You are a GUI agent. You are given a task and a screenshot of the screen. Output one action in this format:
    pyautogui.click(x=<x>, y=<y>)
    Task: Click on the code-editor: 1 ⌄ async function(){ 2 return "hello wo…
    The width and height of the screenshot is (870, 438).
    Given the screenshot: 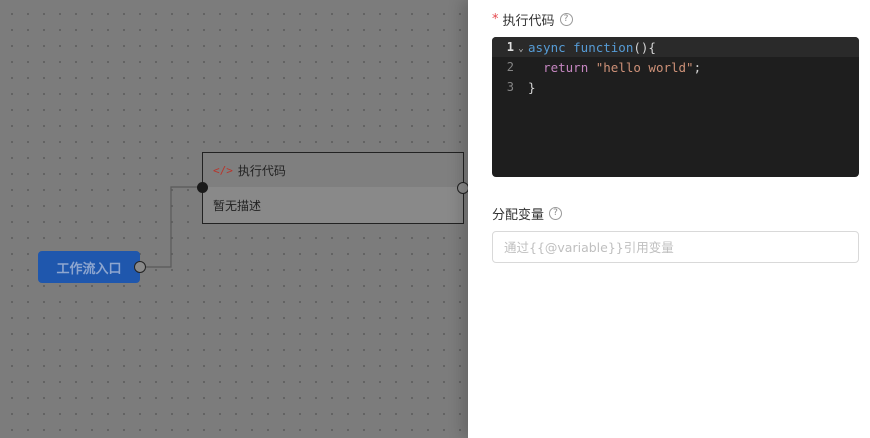 What is the action you would take?
    pyautogui.click(x=675, y=107)
    